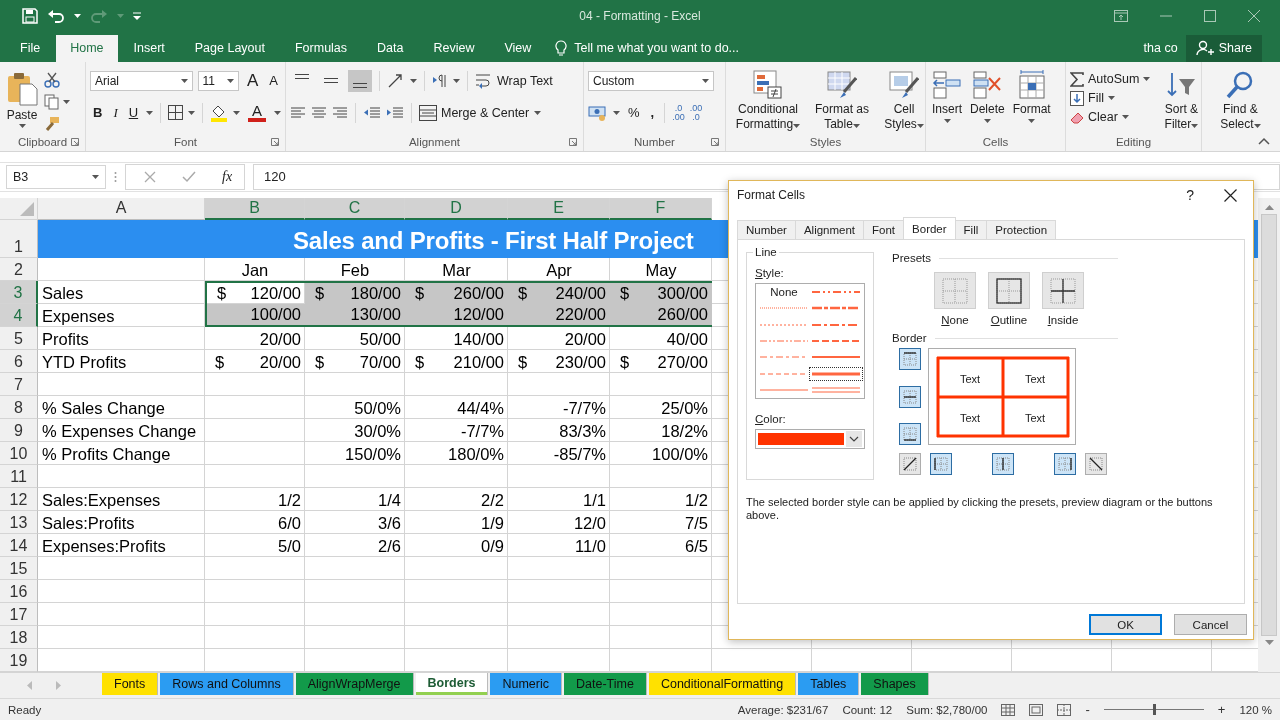 This screenshot has width=1280, height=720. I want to click on style-button: Cell Styles, so click(904, 100).